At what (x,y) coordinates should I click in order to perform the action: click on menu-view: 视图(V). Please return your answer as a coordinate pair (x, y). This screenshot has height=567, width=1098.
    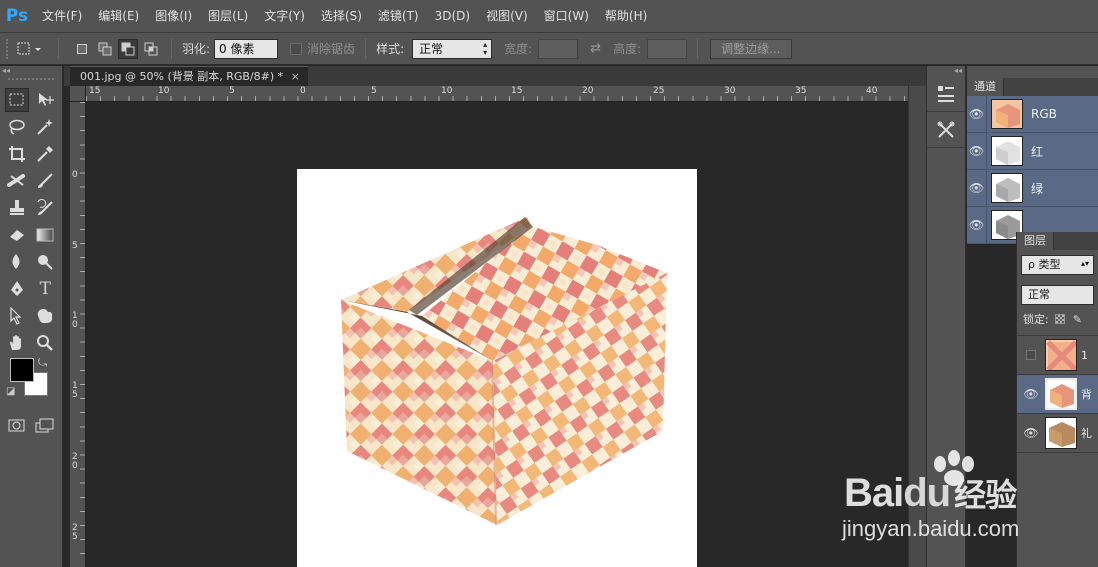
    Looking at the image, I should click on (507, 16).